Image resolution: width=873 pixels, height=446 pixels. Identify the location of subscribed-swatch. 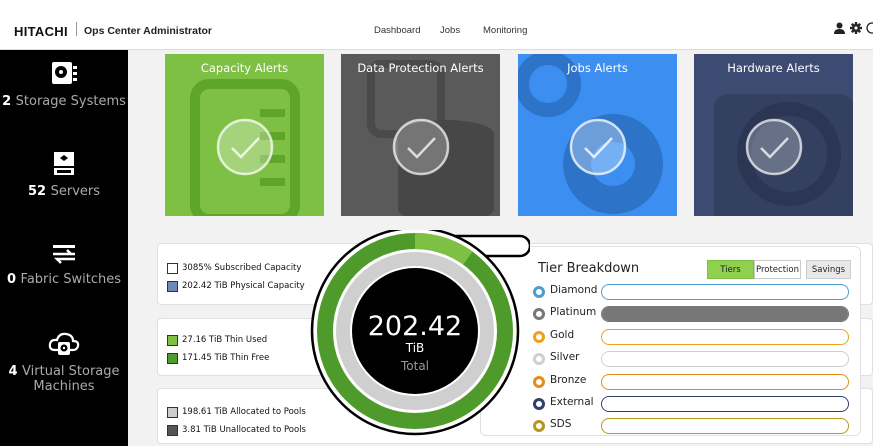
(172, 268).